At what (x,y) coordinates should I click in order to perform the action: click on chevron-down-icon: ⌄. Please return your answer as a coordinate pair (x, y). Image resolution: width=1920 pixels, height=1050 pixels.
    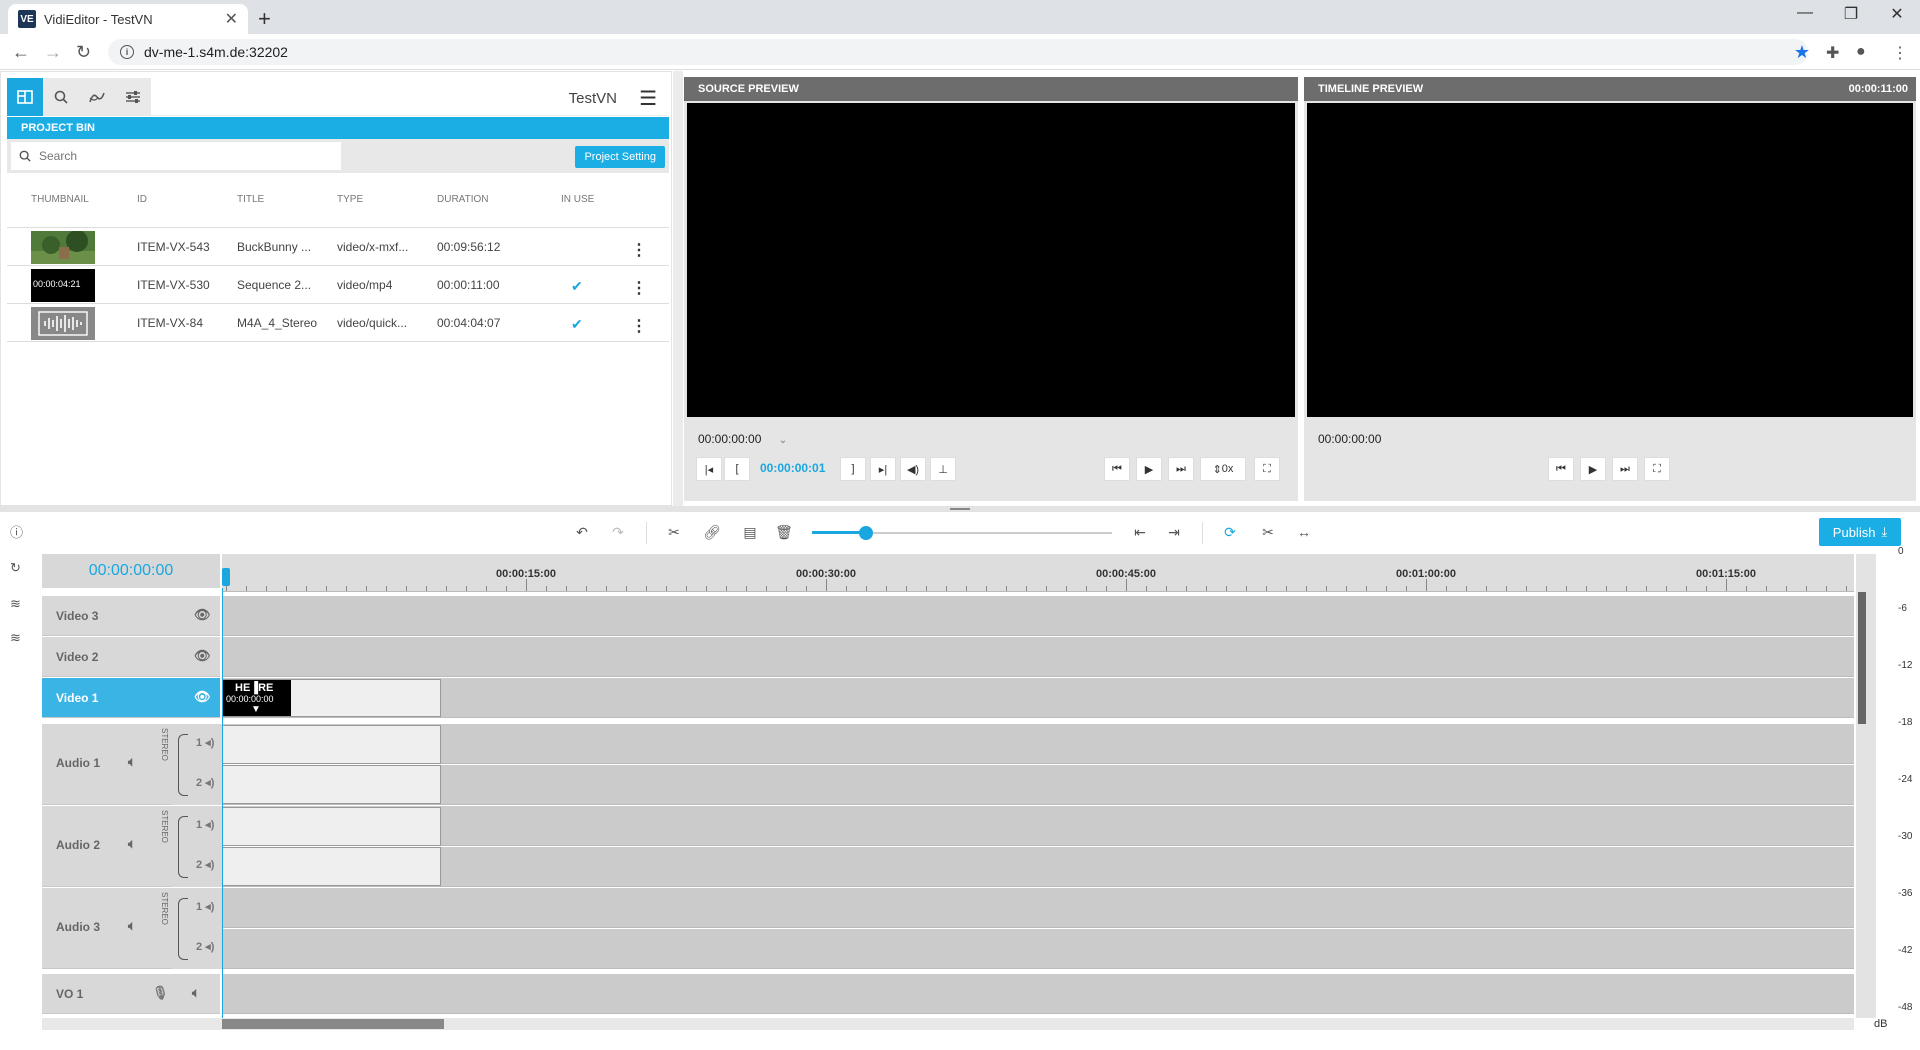
    Looking at the image, I should click on (783, 440).